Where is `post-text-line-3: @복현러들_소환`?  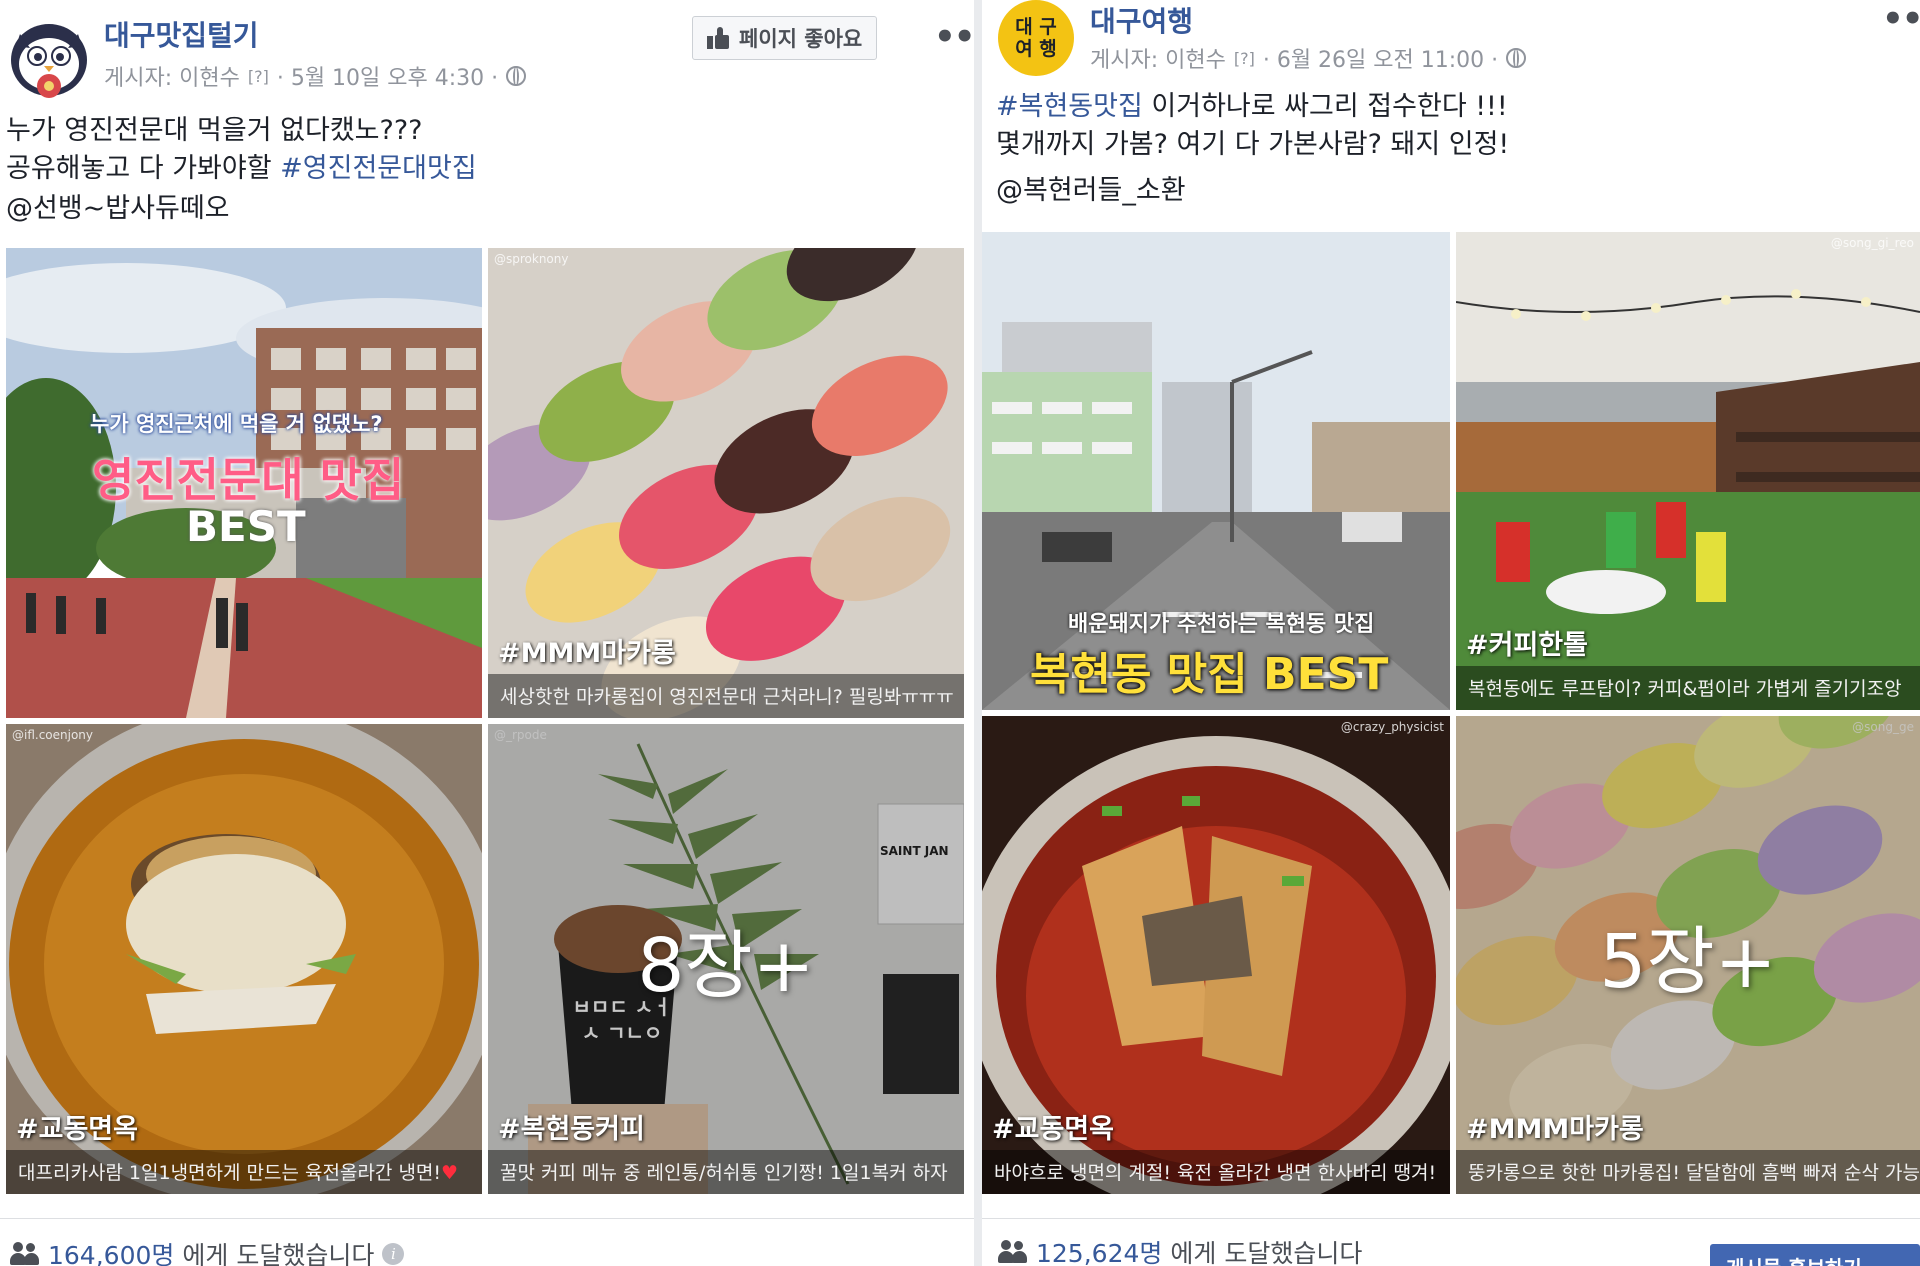
post-text-line-3: @복현러들_소환 is located at coordinates (1091, 190).